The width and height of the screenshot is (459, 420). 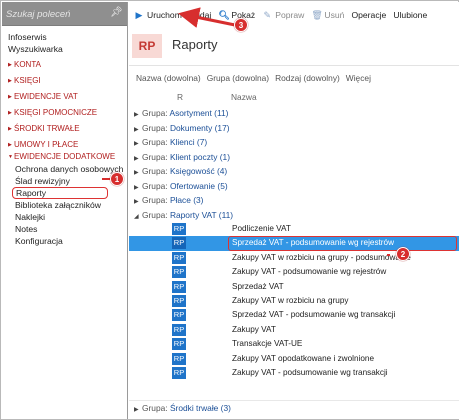 What do you see at coordinates (410, 15) in the screenshot?
I see `favorites-menu: Ulubione` at bounding box center [410, 15].